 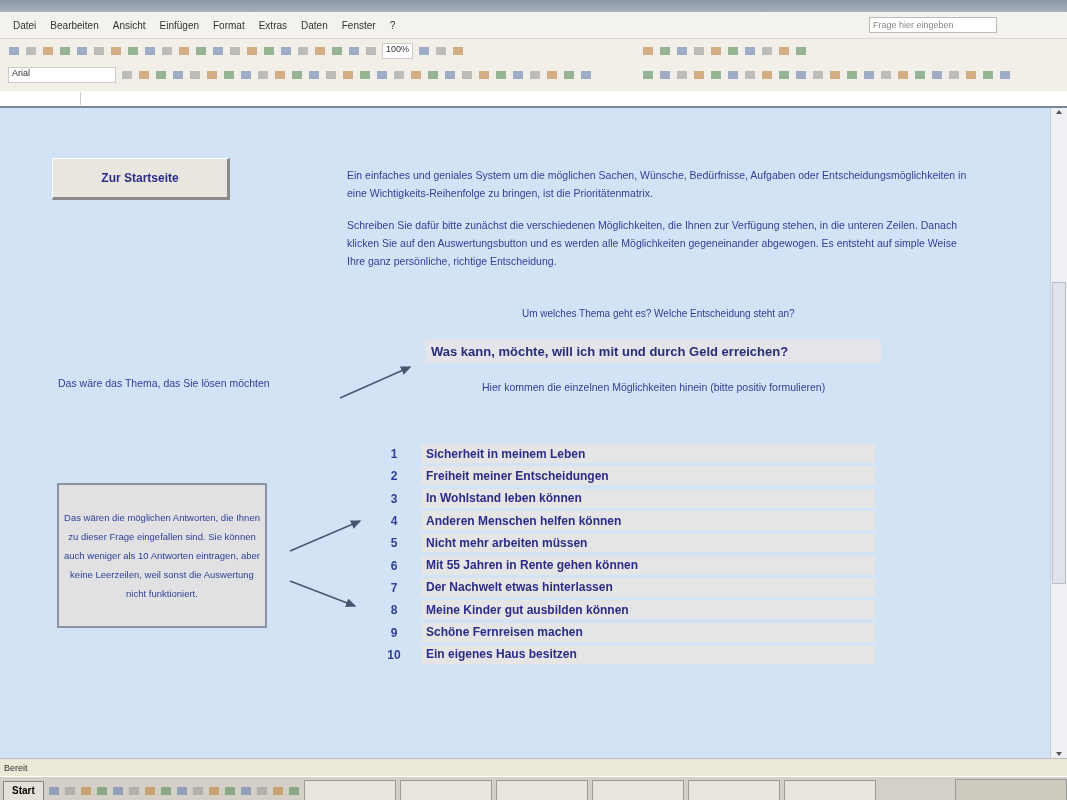 What do you see at coordinates (273, 25) in the screenshot?
I see `menu-item: Extras` at bounding box center [273, 25].